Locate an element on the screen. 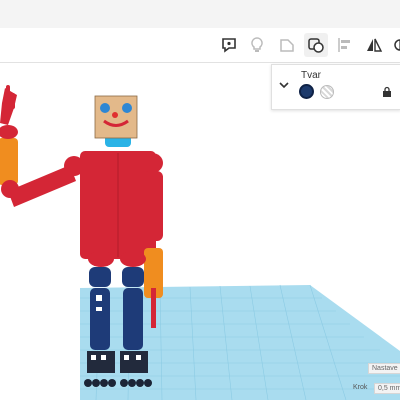  shape-icon is located at coordinates (287, 45).